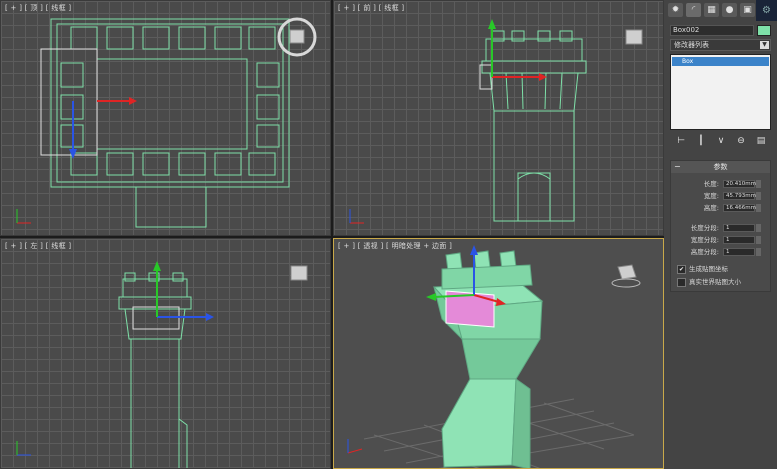  I want to click on modifier-list-dropdown: 修改器列表 ▼, so click(720, 45).